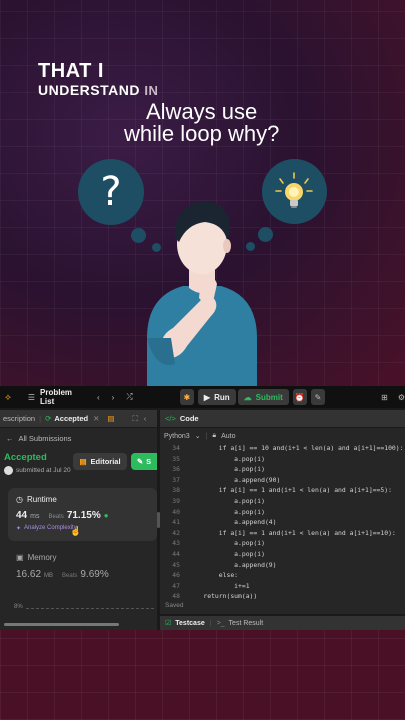 This screenshot has width=405, height=720. Describe the element at coordinates (189, 623) in the screenshot. I see `tab-testcase: Testcase` at that location.